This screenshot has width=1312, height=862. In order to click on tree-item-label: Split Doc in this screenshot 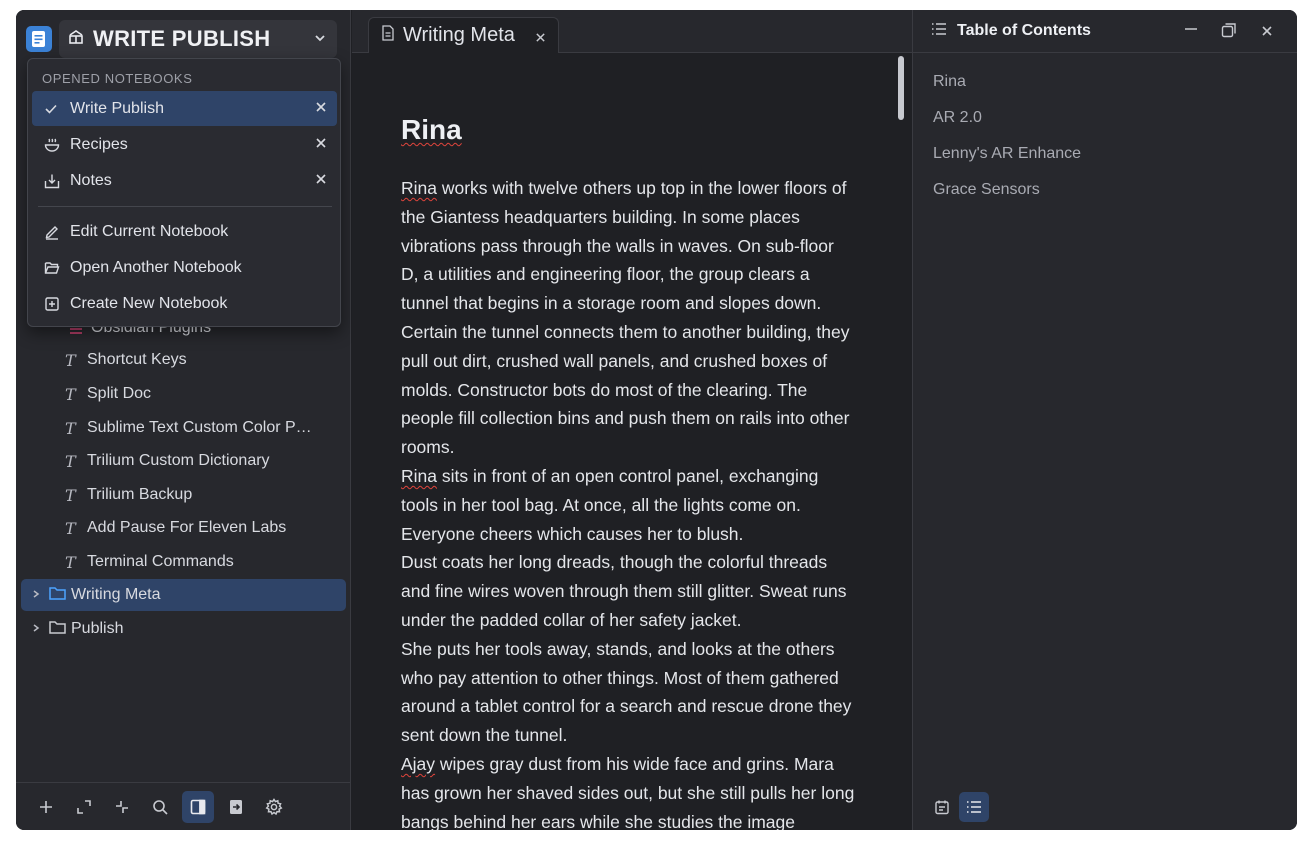, I will do `click(119, 393)`.